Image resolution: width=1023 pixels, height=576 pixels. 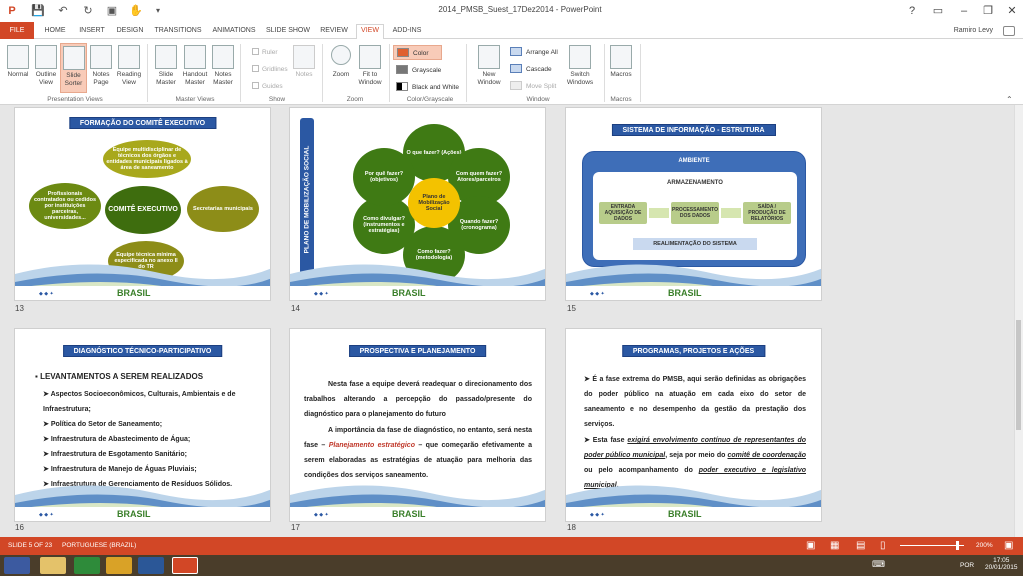 What do you see at coordinates (417, 351) in the screenshot?
I see `slide-title: PROSPECTIVA E PLANEJAMENTO` at bounding box center [417, 351].